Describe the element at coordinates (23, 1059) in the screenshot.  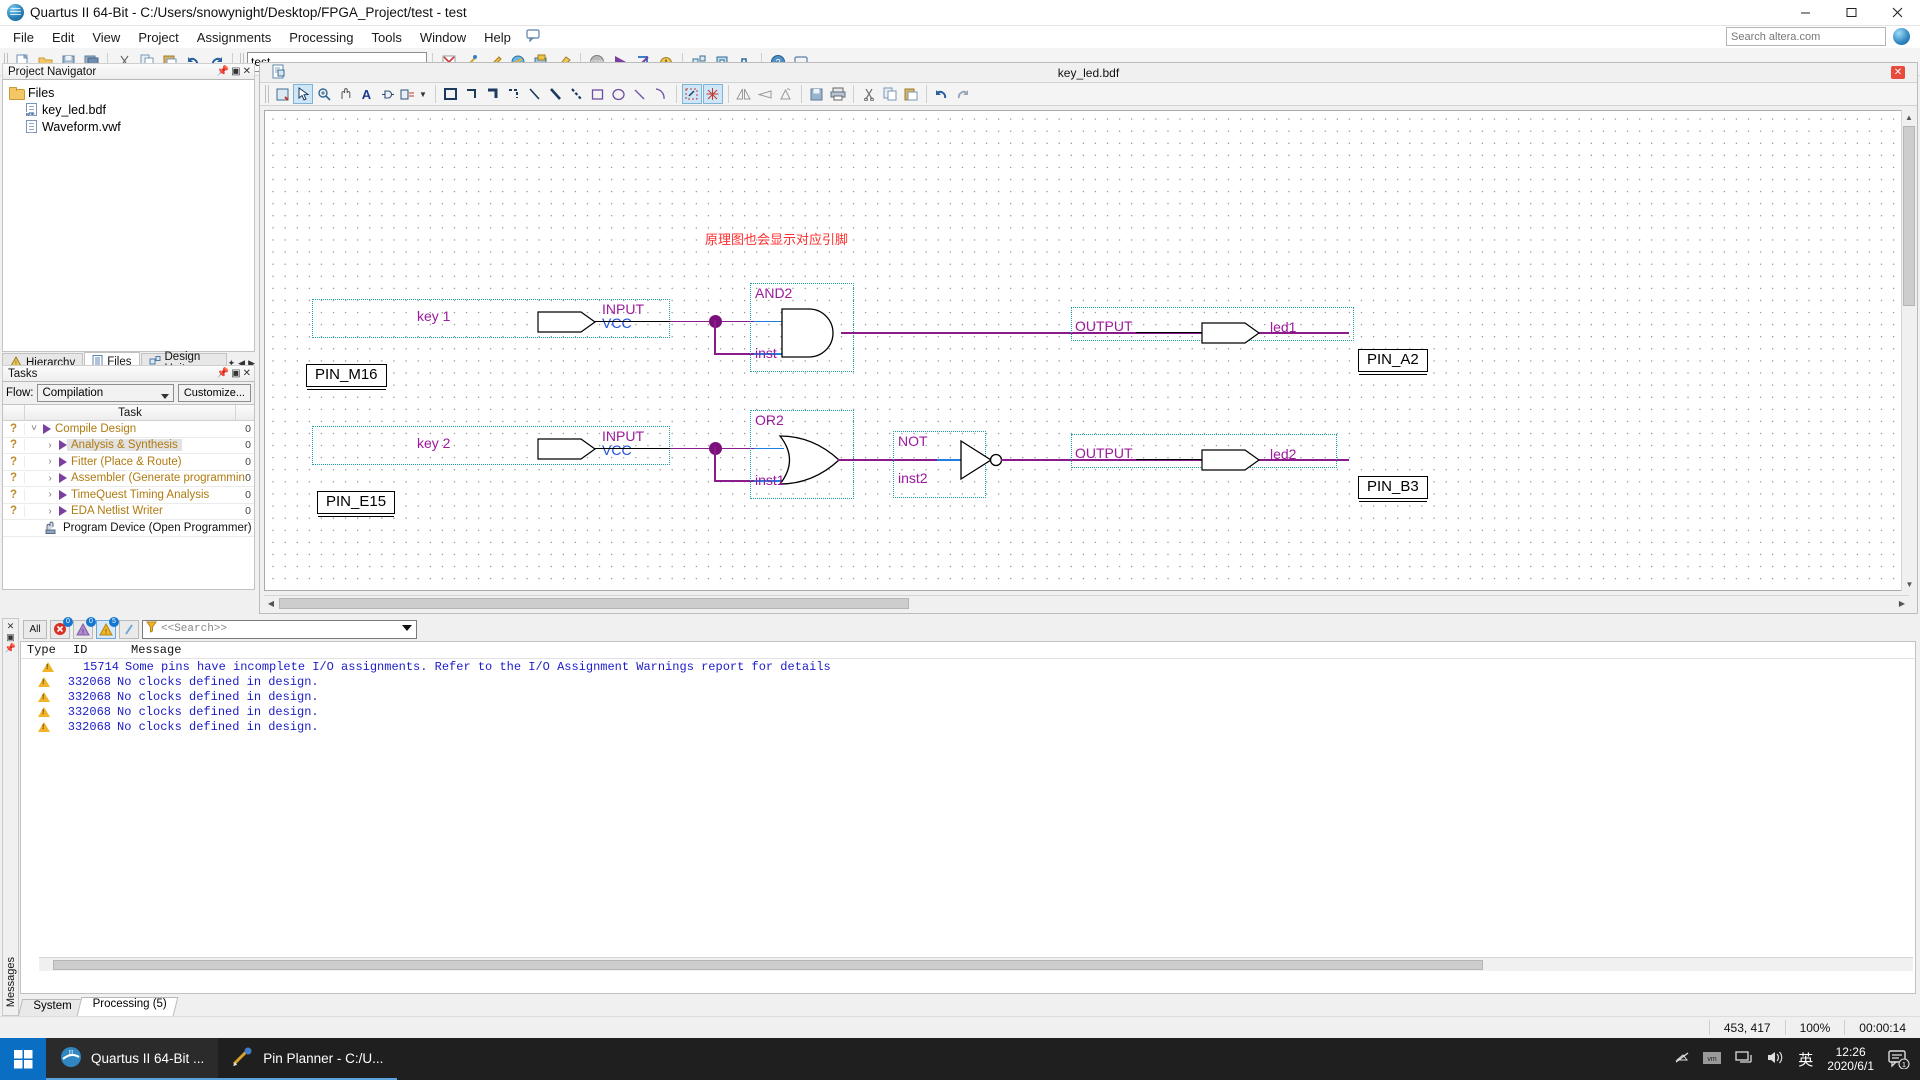
I see `start-button` at that location.